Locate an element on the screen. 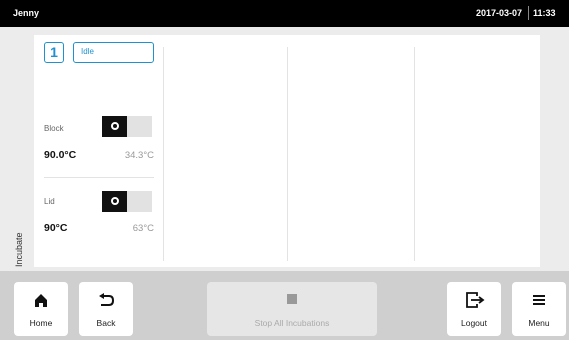 The image size is (569, 340). logout-button-label: Logout is located at coordinates (474, 323).